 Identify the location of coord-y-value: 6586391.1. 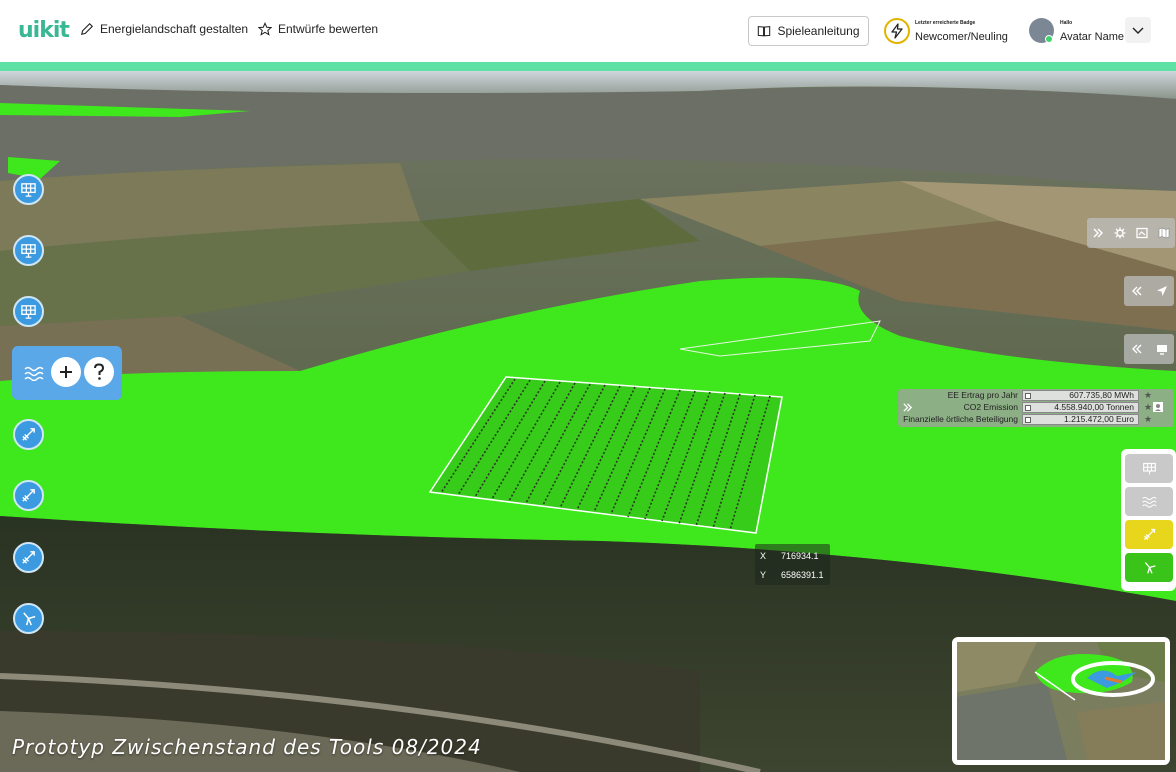
(802, 575).